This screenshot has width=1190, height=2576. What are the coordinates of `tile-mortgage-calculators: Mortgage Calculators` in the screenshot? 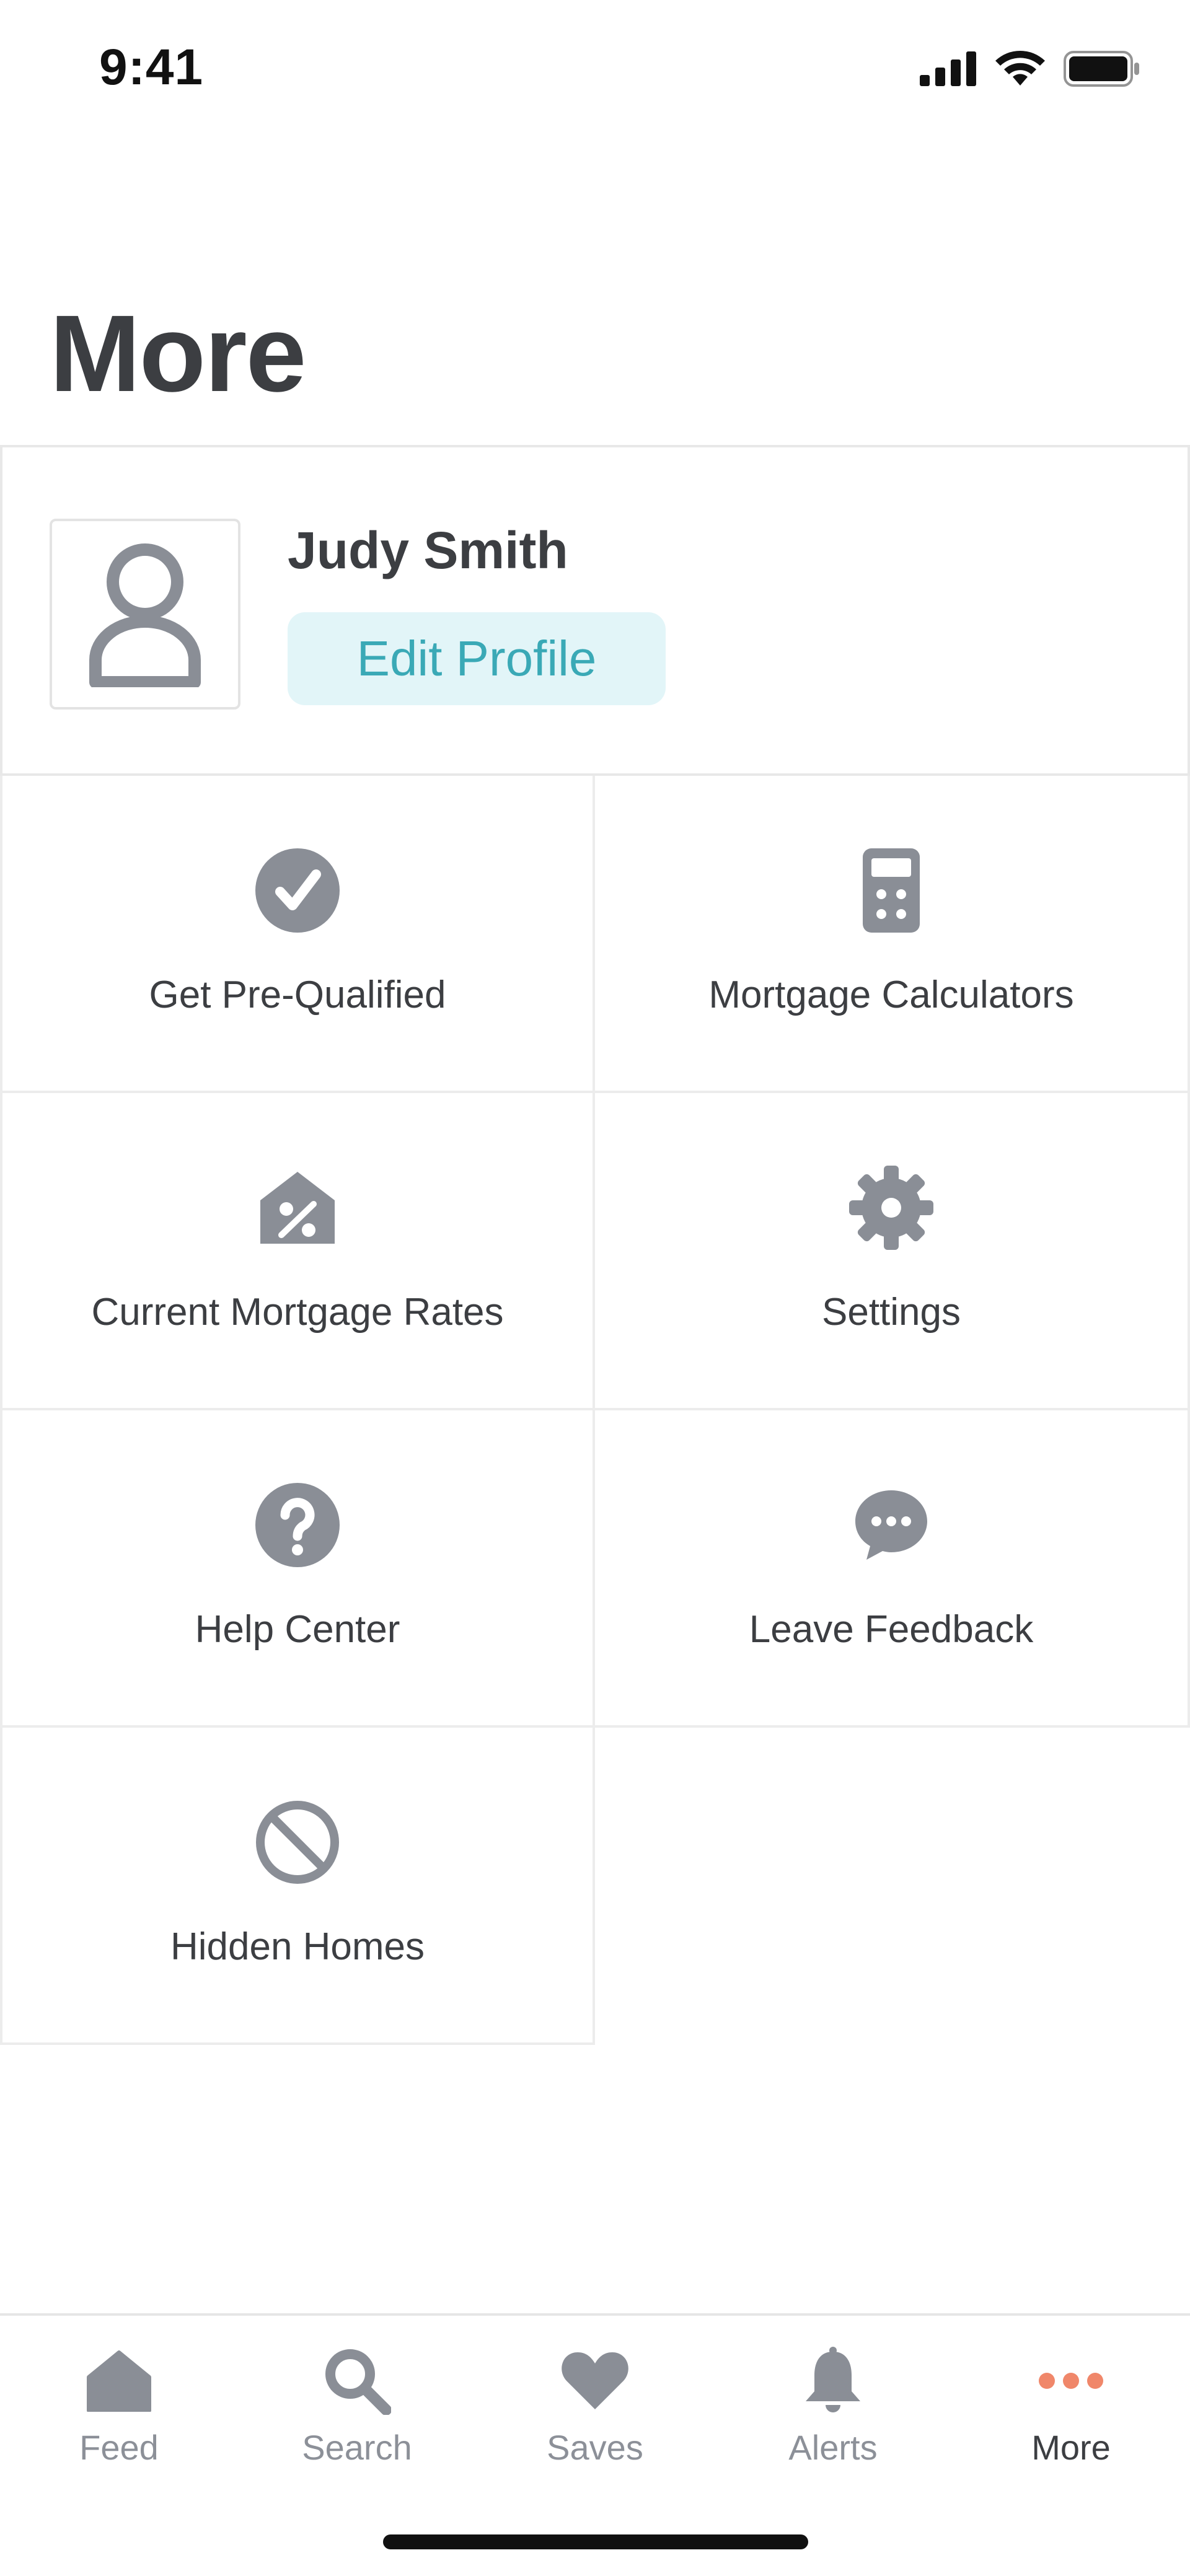 It's located at (892, 935).